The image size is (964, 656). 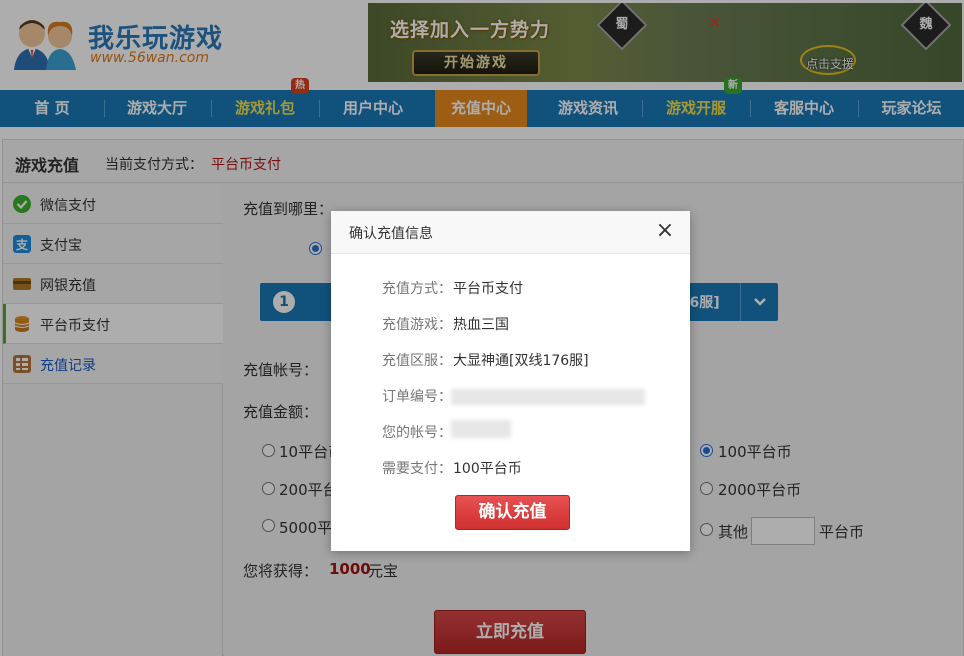 What do you see at coordinates (512, 512) in the screenshot?
I see `confirm-recharge-button: 确认充值` at bounding box center [512, 512].